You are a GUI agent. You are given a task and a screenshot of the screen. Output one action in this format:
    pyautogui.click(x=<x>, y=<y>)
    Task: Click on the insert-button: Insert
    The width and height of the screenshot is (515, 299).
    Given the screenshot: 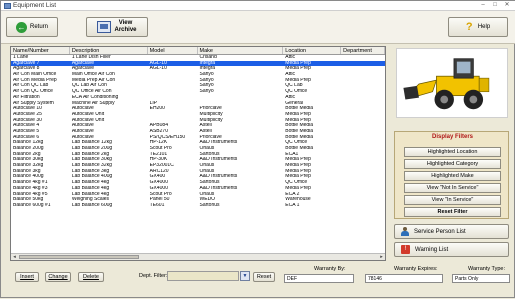 What is the action you would take?
    pyautogui.click(x=27, y=277)
    